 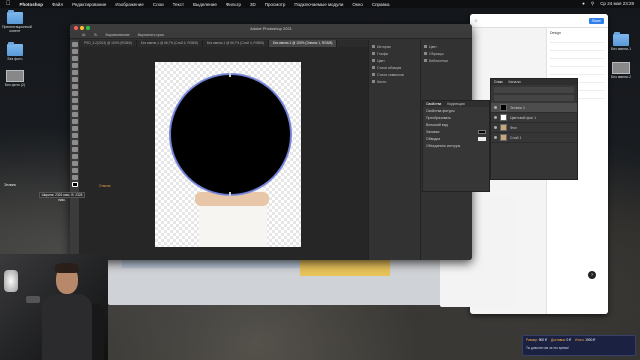 What do you see at coordinates (74, 114) in the screenshot?
I see `eraser-tool-icon` at bounding box center [74, 114].